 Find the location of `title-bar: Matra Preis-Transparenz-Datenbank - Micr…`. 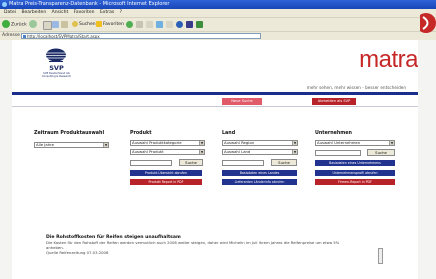

title-bar: Matra Preis-Transparenz-Datenbank - Micr… is located at coordinates (218, 4).